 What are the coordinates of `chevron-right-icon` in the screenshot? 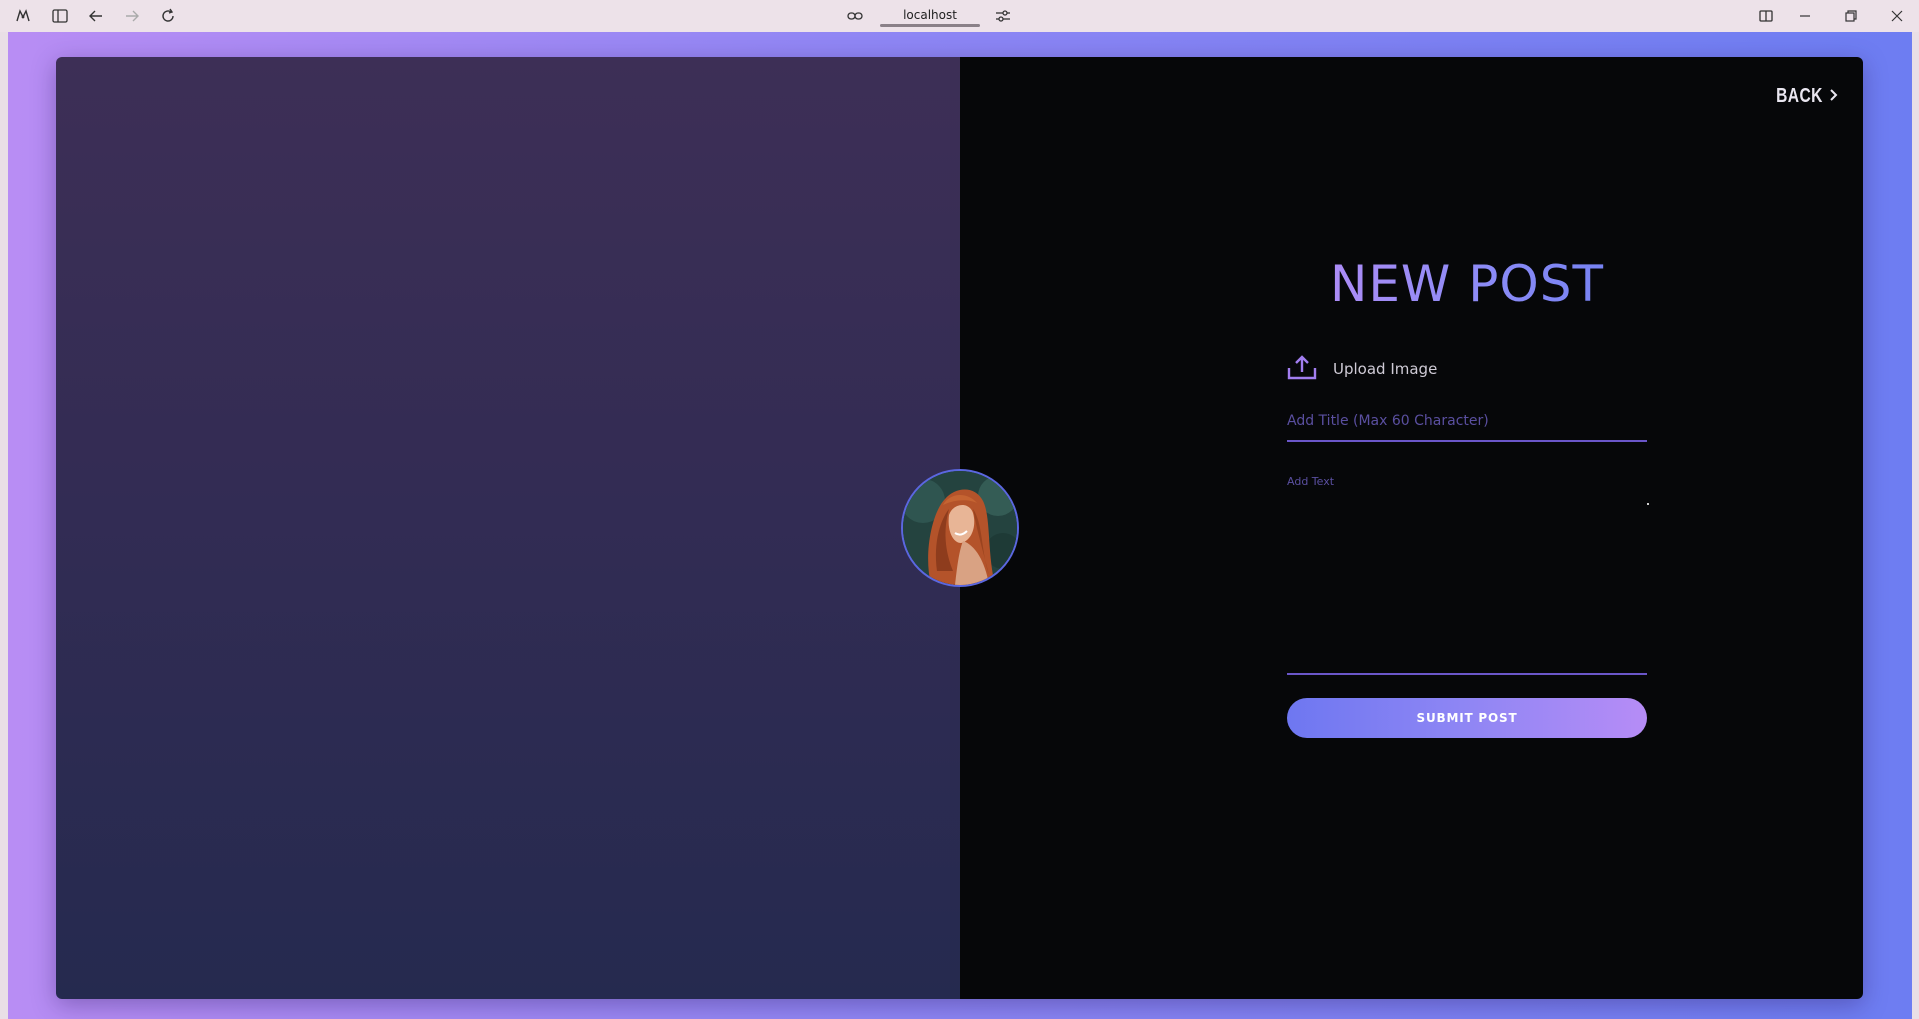 It's located at (1834, 96).